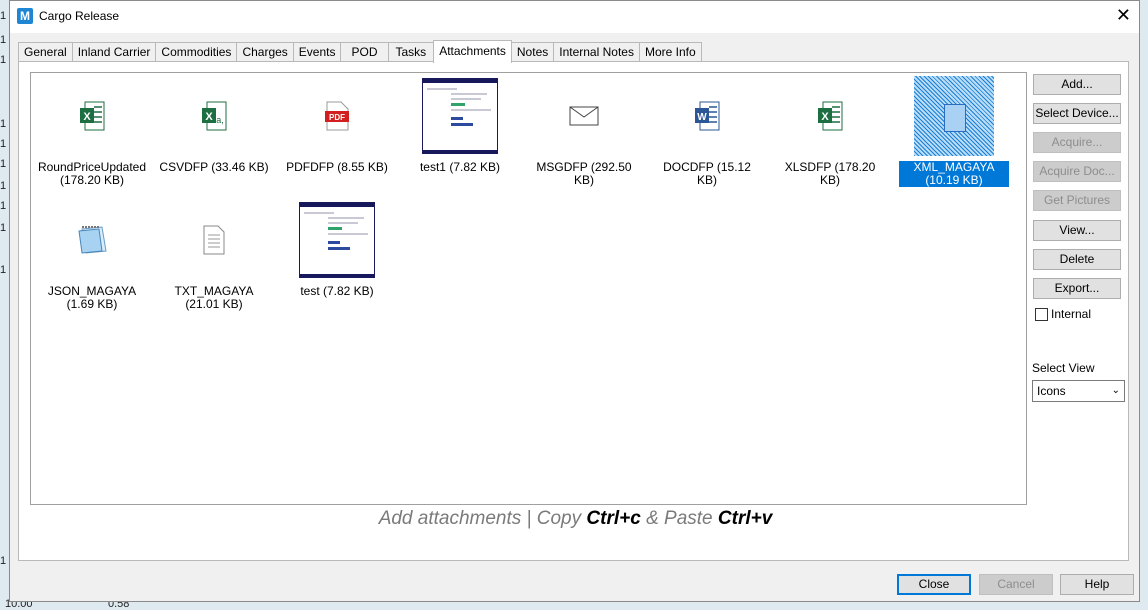  What do you see at coordinates (954, 115) in the screenshot?
I see `xml-file-icon` at bounding box center [954, 115].